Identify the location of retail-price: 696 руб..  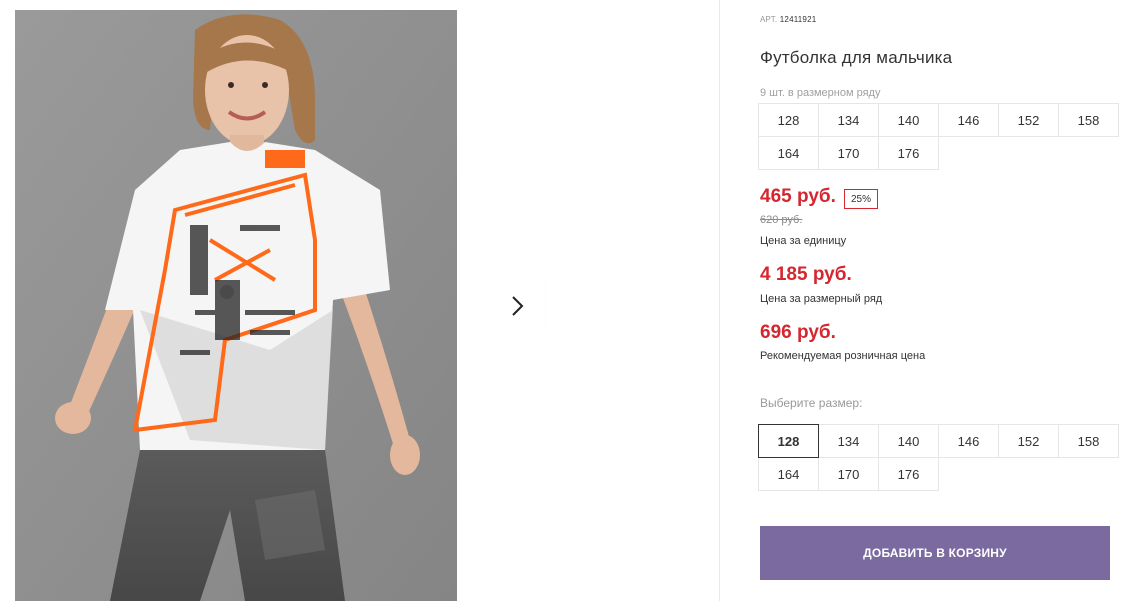
(798, 332).